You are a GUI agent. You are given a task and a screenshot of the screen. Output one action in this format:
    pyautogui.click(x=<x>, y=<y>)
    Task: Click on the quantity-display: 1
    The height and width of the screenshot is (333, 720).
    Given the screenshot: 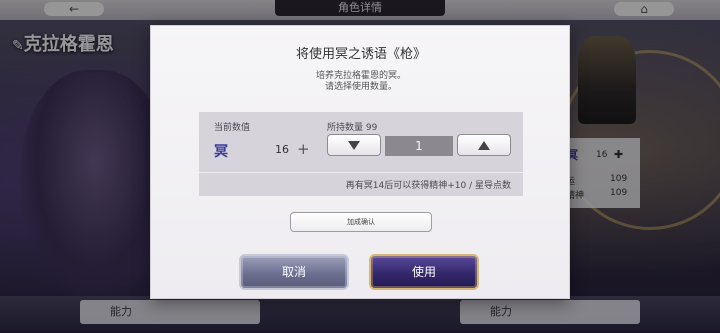 What is the action you would take?
    pyautogui.click(x=419, y=146)
    